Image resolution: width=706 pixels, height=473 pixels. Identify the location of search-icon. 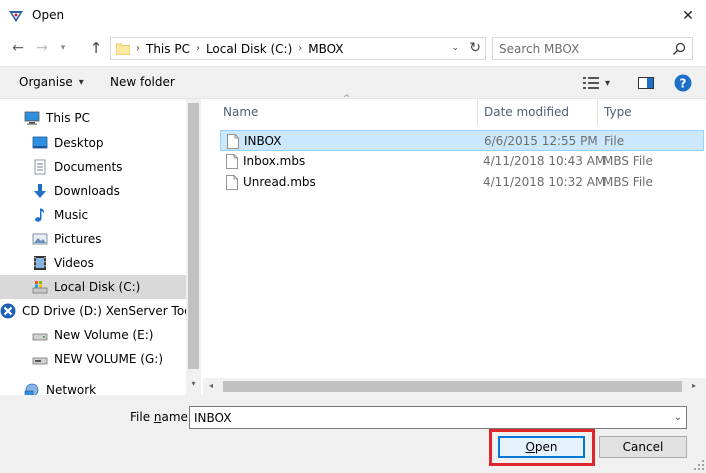
(679, 48).